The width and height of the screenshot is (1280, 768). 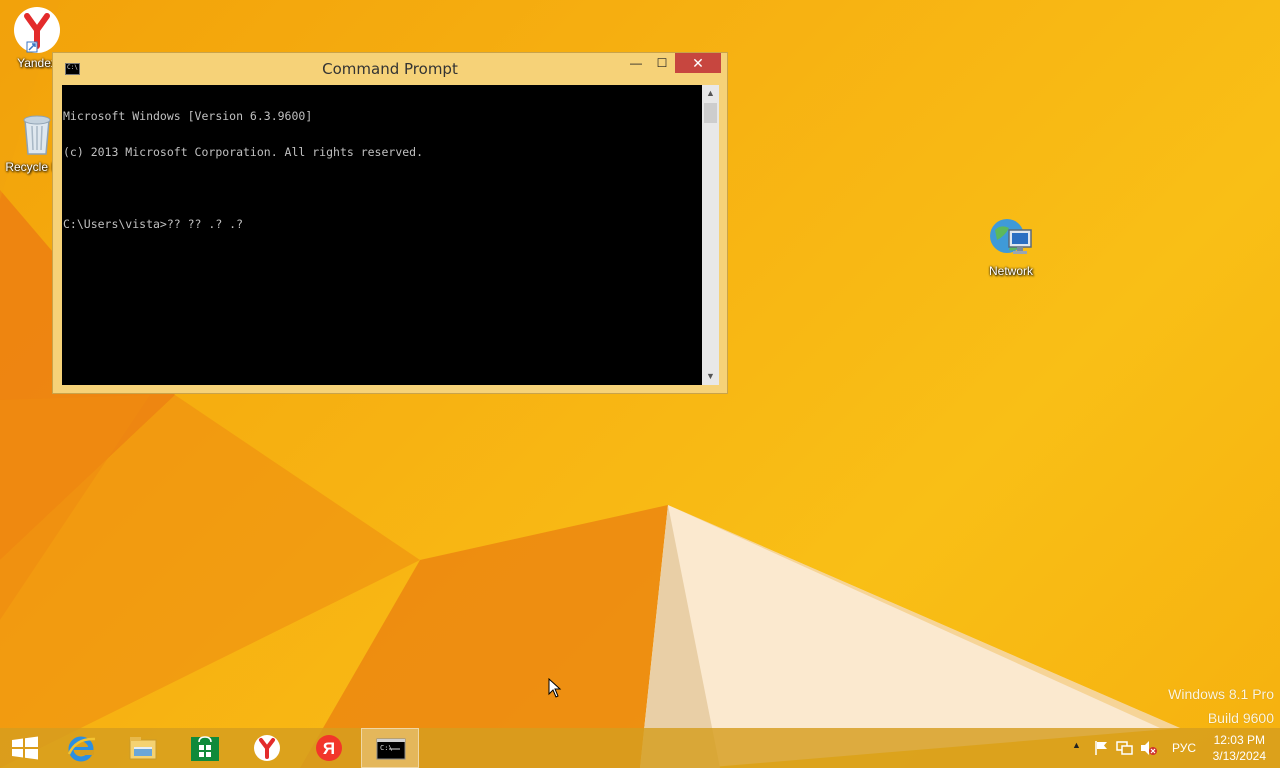 What do you see at coordinates (555, 688) in the screenshot?
I see `mouse-cursor-icon` at bounding box center [555, 688].